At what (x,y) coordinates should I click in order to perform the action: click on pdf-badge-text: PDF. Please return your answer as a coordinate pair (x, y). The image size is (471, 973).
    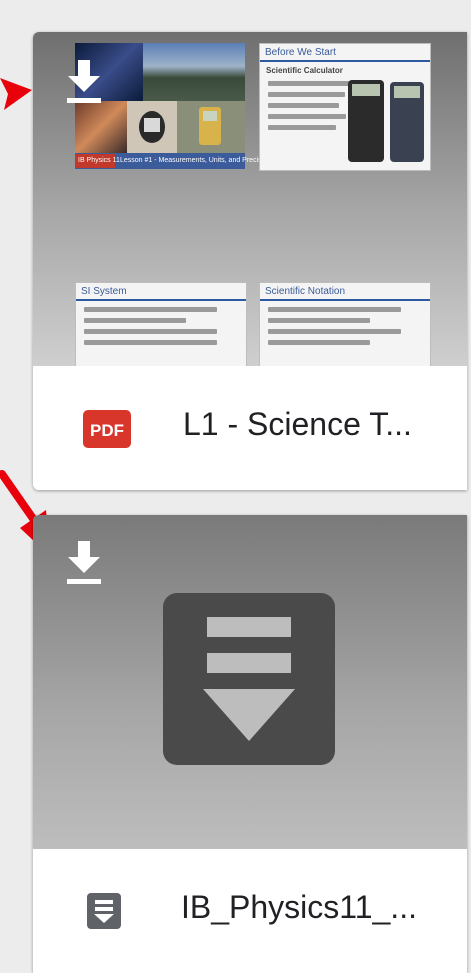
    Looking at the image, I should click on (107, 430).